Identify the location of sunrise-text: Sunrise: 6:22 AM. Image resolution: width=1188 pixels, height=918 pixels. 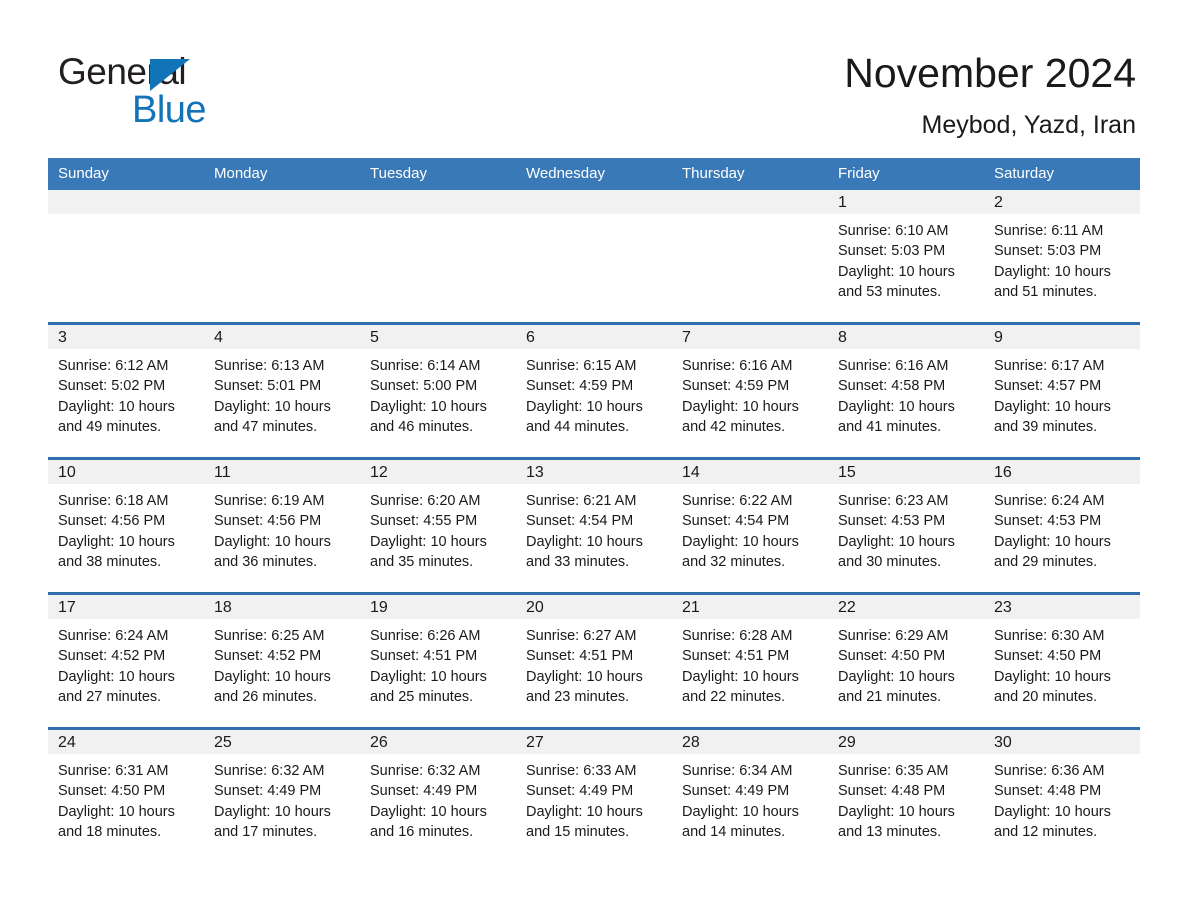
(737, 501).